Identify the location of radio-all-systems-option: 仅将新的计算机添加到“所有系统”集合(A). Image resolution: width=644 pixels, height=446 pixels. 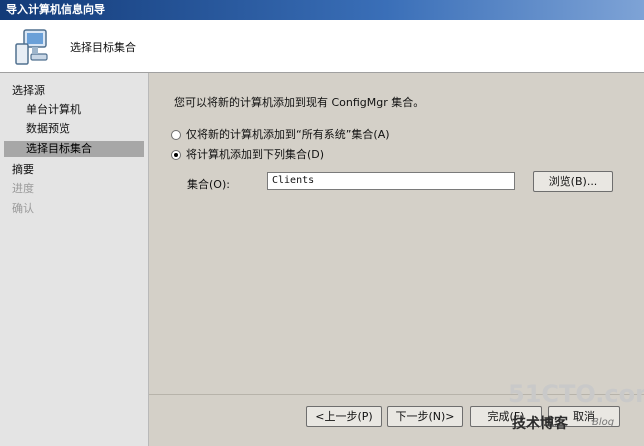
(280, 135).